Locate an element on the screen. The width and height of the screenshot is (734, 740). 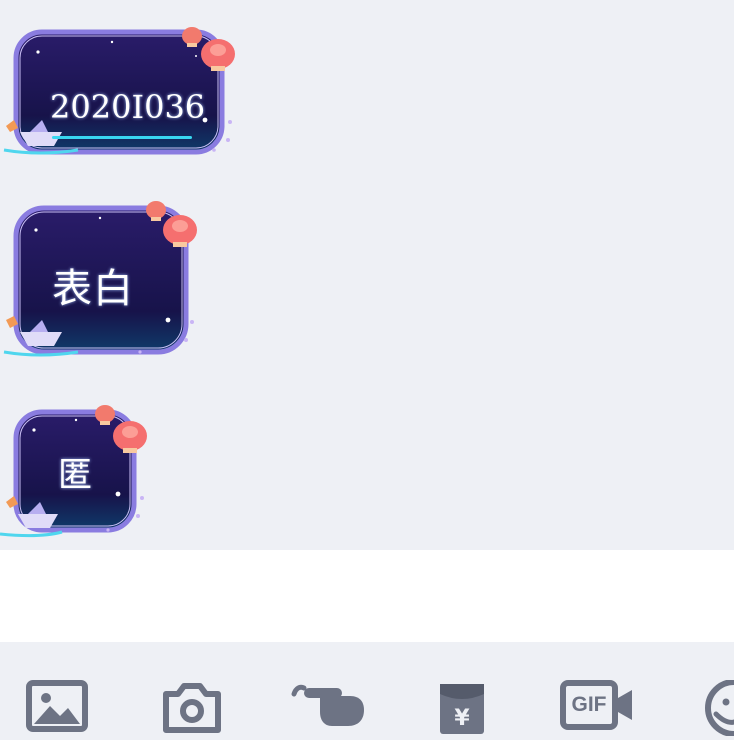
red-packet-icon: ¥ is located at coordinates (462, 708).